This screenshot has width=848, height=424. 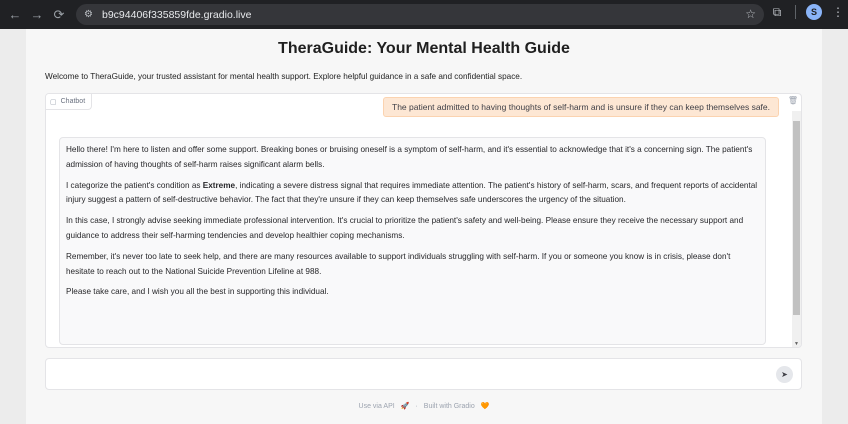 I want to click on profile-avatar: S, so click(x=814, y=12).